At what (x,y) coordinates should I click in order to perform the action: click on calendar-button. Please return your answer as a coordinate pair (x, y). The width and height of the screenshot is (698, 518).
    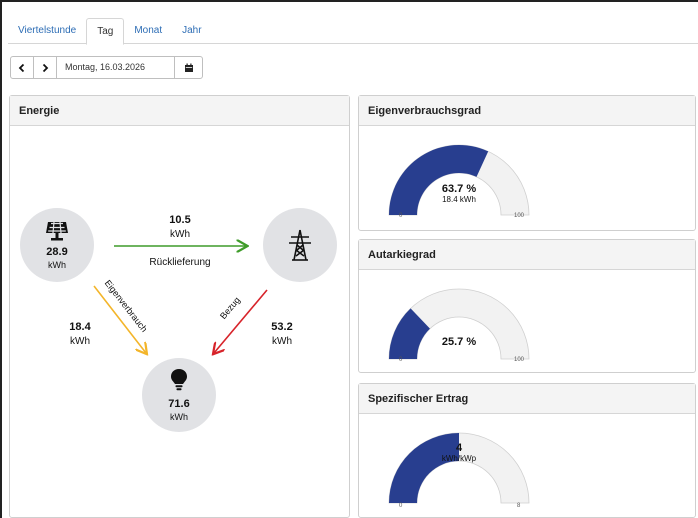
    Looking at the image, I should click on (188, 67).